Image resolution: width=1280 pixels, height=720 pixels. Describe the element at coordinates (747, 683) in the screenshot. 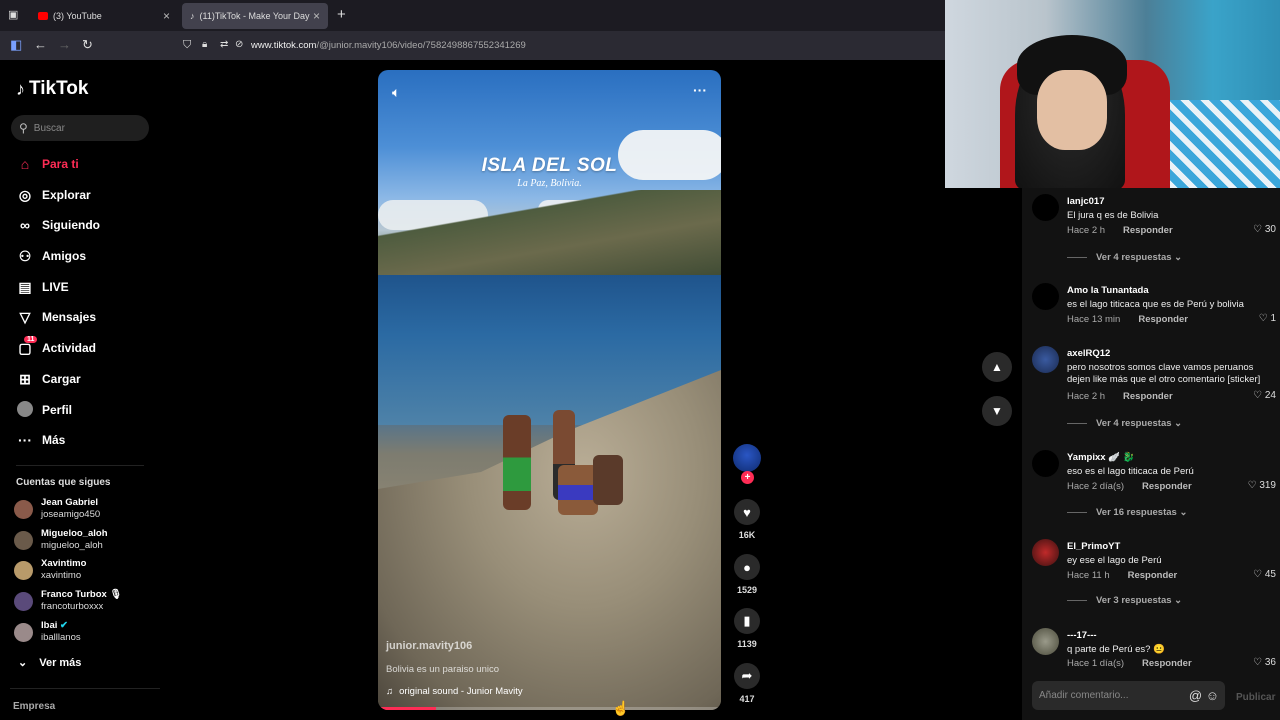

I see `share-button: ➦ 417` at that location.